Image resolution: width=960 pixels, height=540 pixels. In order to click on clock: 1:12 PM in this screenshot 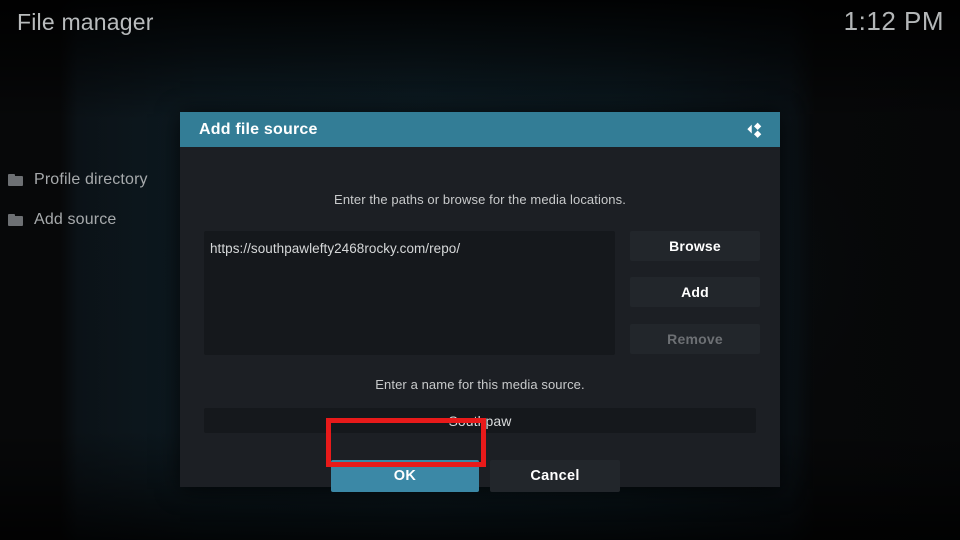, I will do `click(893, 21)`.